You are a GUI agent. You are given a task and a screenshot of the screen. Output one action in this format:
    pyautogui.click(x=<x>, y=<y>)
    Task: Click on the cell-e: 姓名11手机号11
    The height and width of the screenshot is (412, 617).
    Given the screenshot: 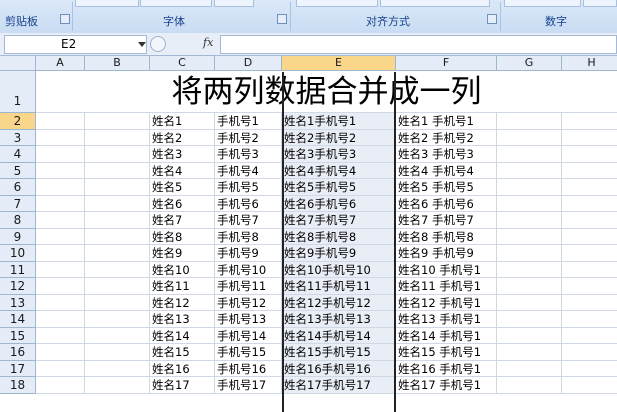 What is the action you would take?
    pyautogui.click(x=339, y=286)
    